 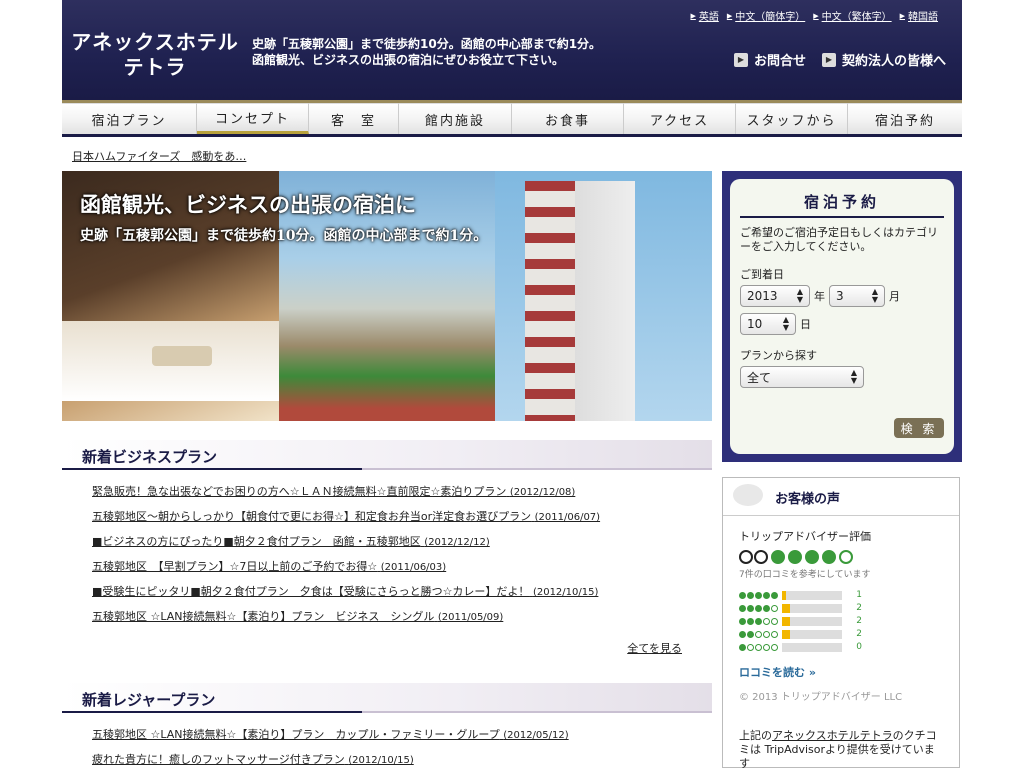 I want to click on lang-chinese-traditional-link: ▶ 中文（繁体字）, so click(x=852, y=16).